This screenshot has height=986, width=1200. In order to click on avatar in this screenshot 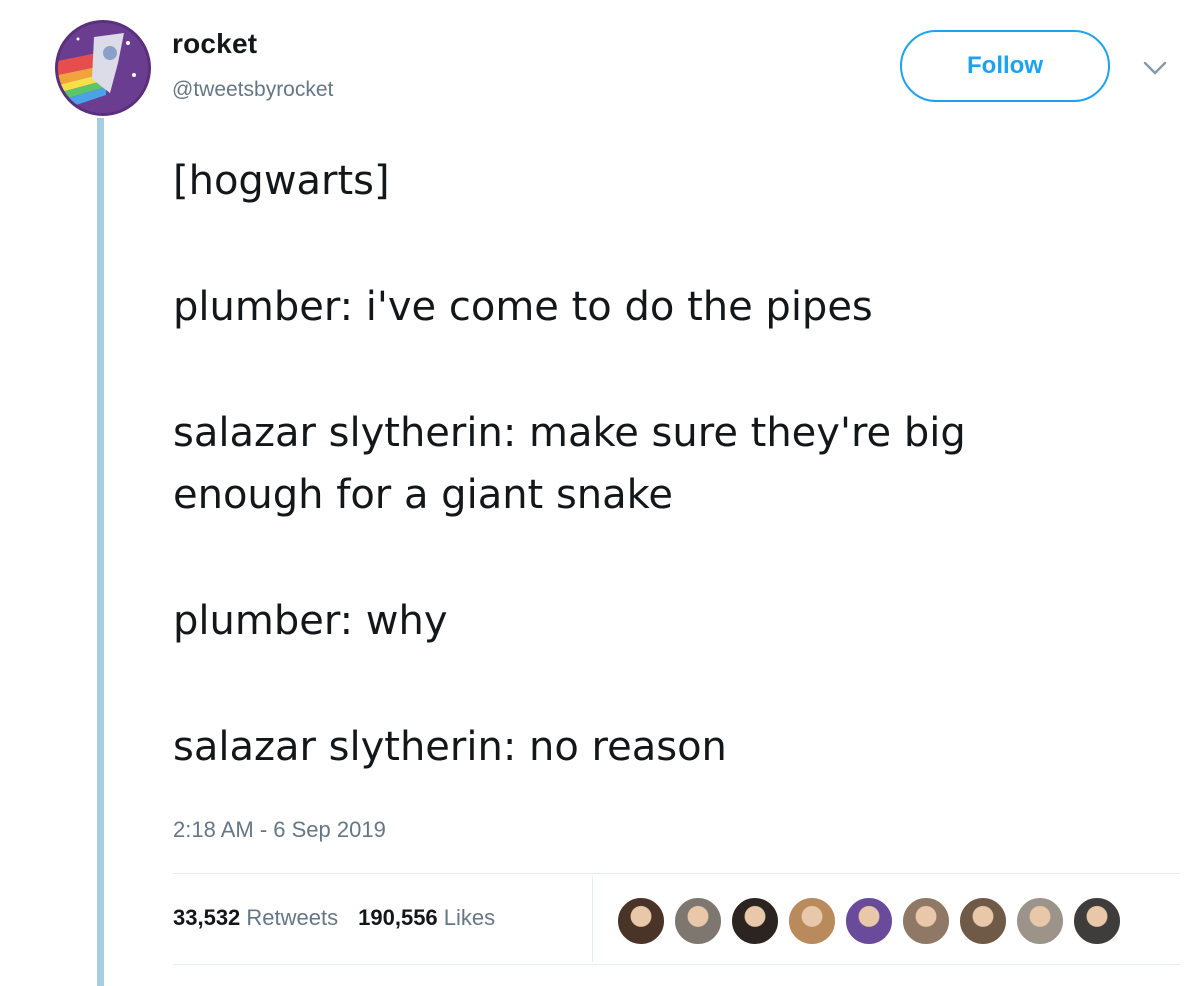, I will do `click(103, 68)`.